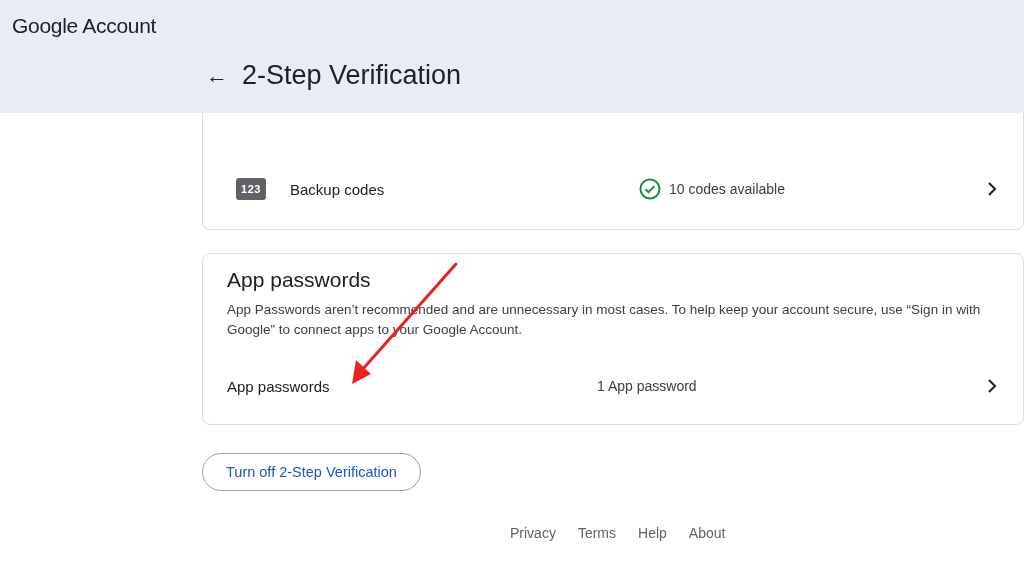  I want to click on footer-link: Privacy, so click(533, 533).